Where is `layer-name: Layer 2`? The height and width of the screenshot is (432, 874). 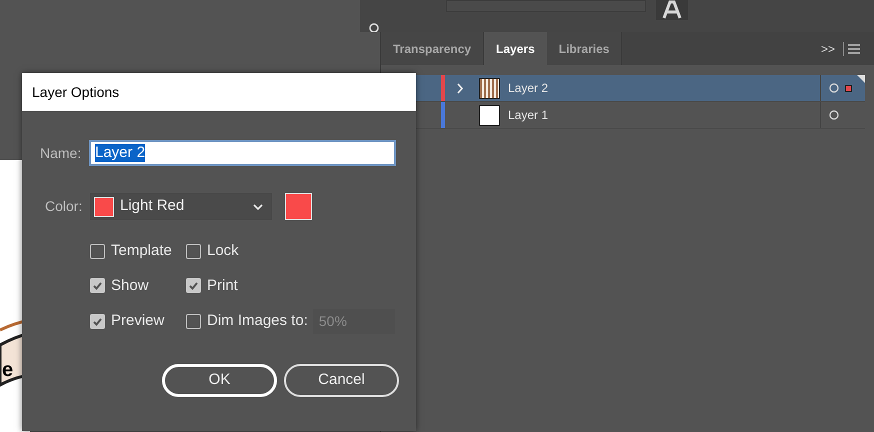 layer-name: Layer 2 is located at coordinates (528, 88).